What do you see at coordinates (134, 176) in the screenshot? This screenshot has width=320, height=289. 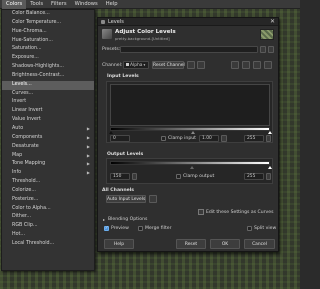 I see `output-low-spin-icon` at bounding box center [134, 176].